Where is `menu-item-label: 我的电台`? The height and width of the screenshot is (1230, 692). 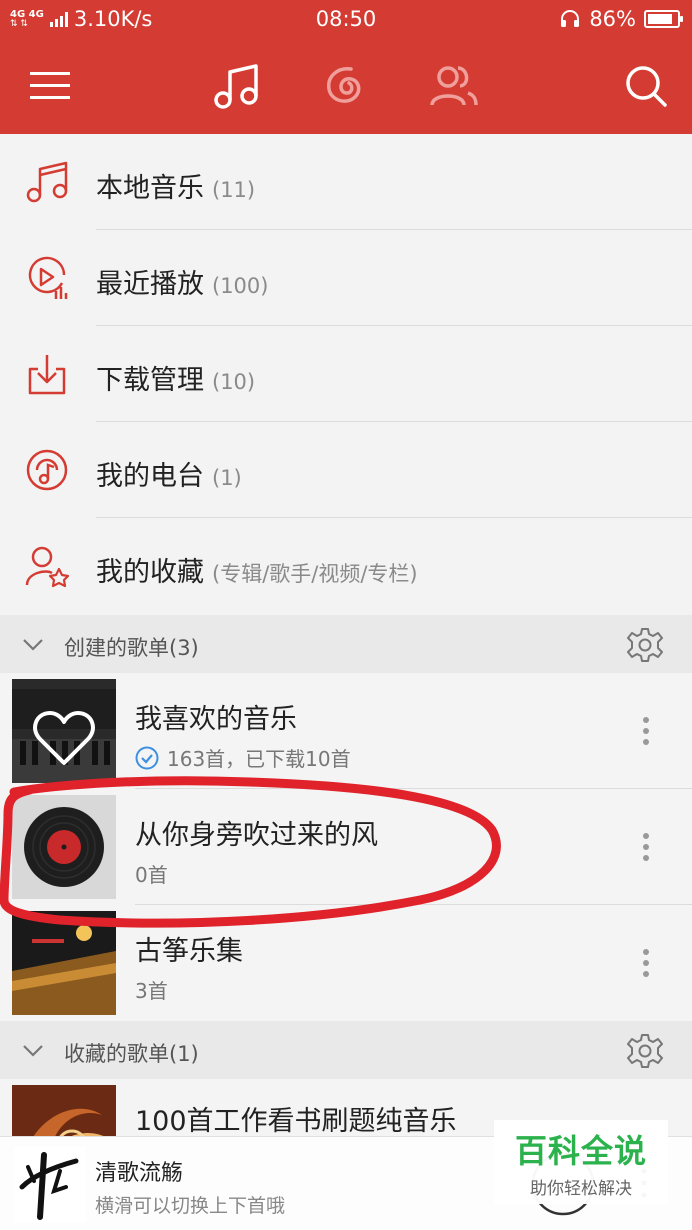 menu-item-label: 我的电台 is located at coordinates (150, 476).